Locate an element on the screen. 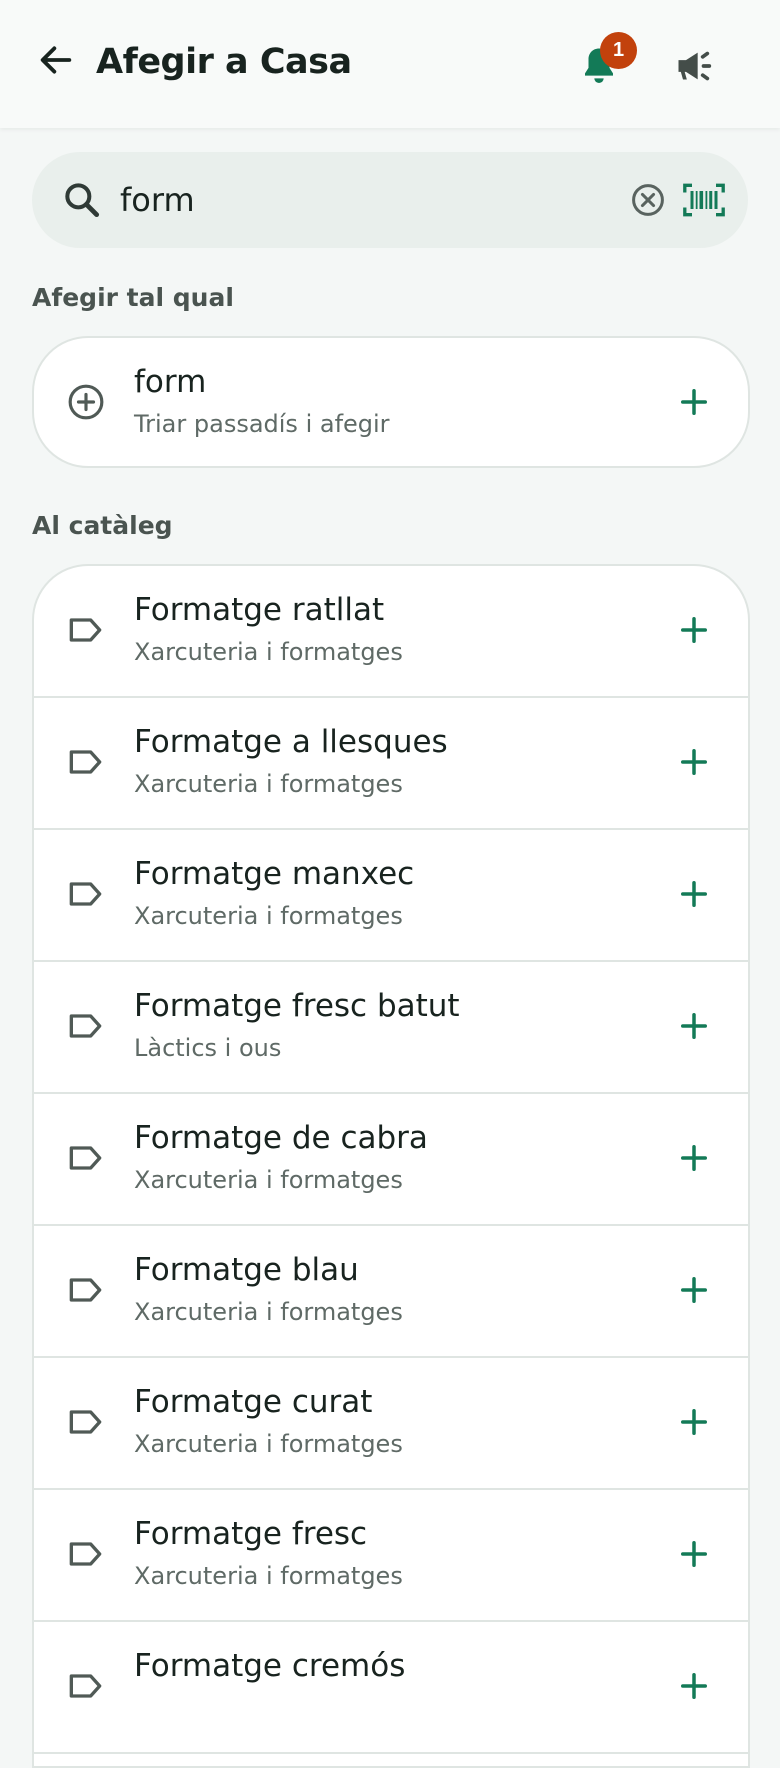  item-title: Formatge curat is located at coordinates (253, 1402).